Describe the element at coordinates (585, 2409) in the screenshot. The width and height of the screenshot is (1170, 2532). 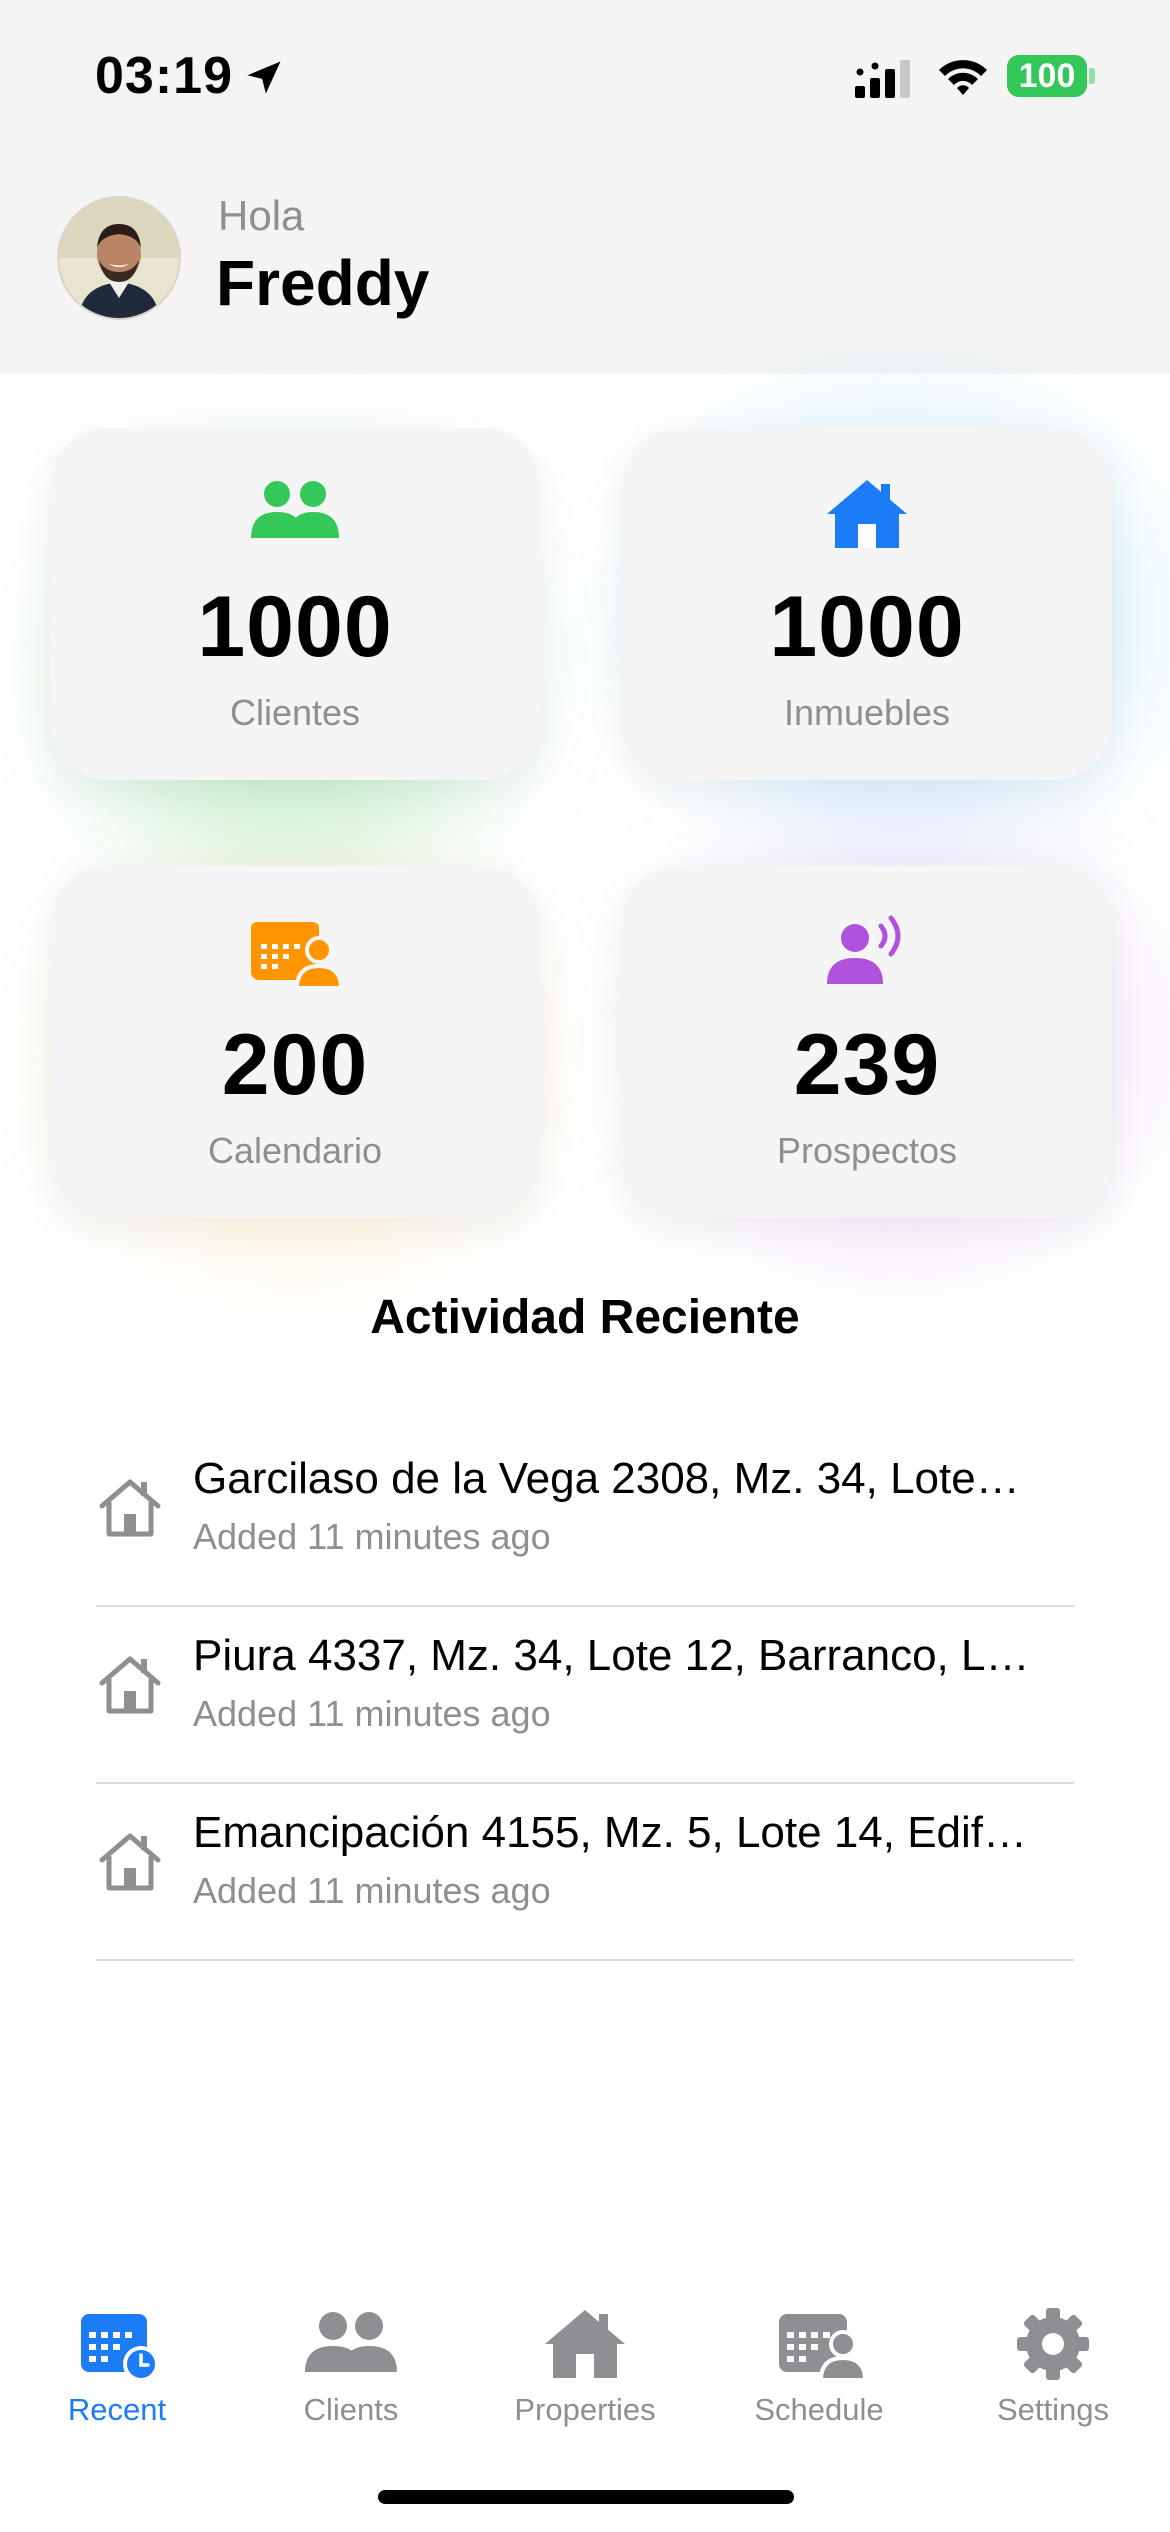
I see `tab-label: Properties` at that location.